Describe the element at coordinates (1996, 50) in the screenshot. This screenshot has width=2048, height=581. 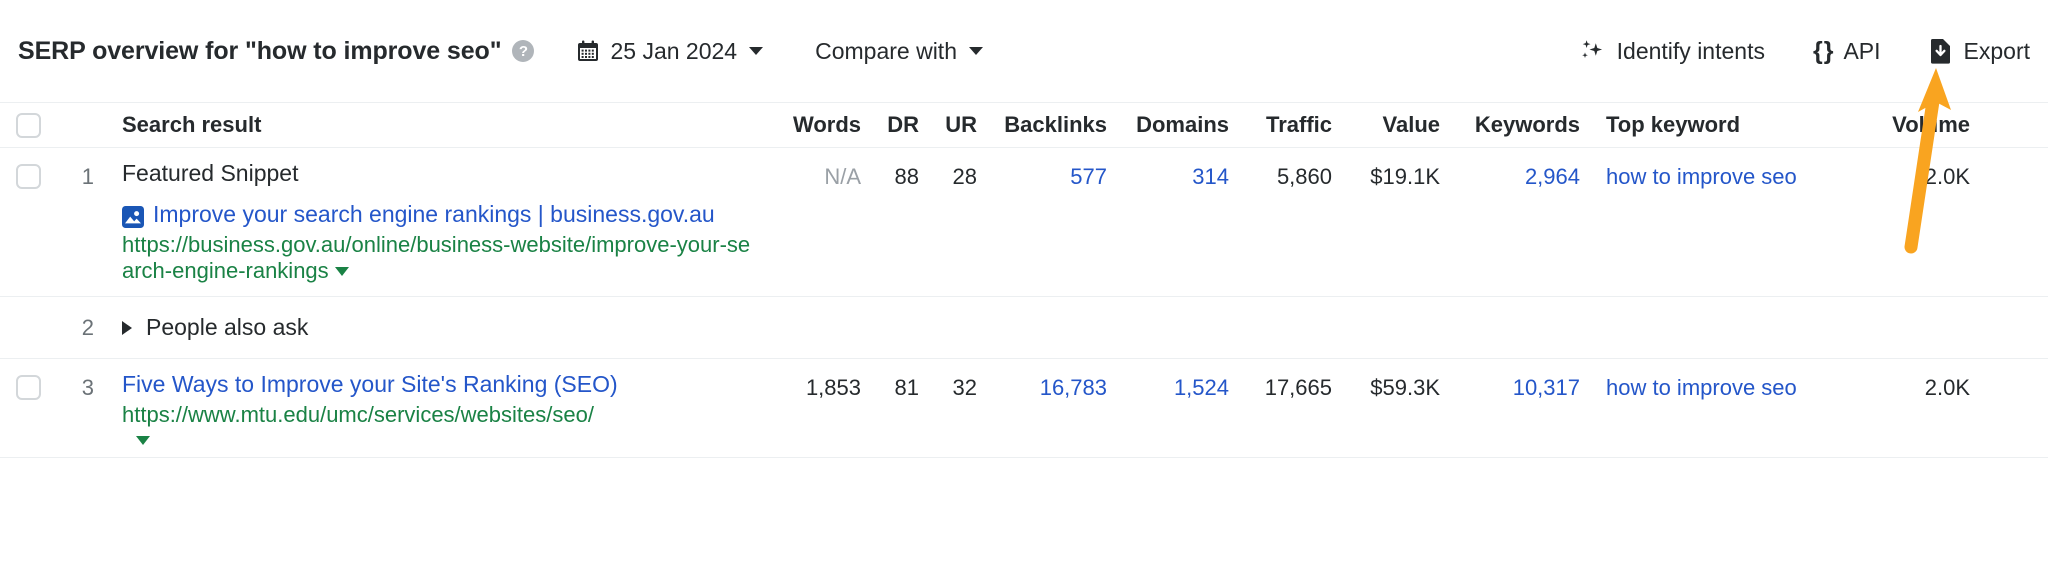
I see `export-label: Export` at that location.